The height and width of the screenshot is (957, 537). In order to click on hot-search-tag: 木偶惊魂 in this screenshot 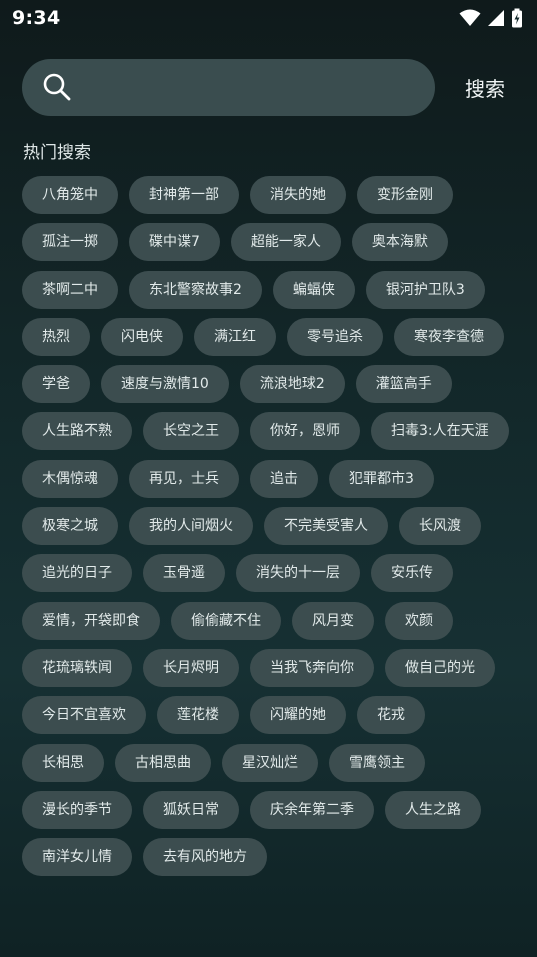, I will do `click(70, 478)`.